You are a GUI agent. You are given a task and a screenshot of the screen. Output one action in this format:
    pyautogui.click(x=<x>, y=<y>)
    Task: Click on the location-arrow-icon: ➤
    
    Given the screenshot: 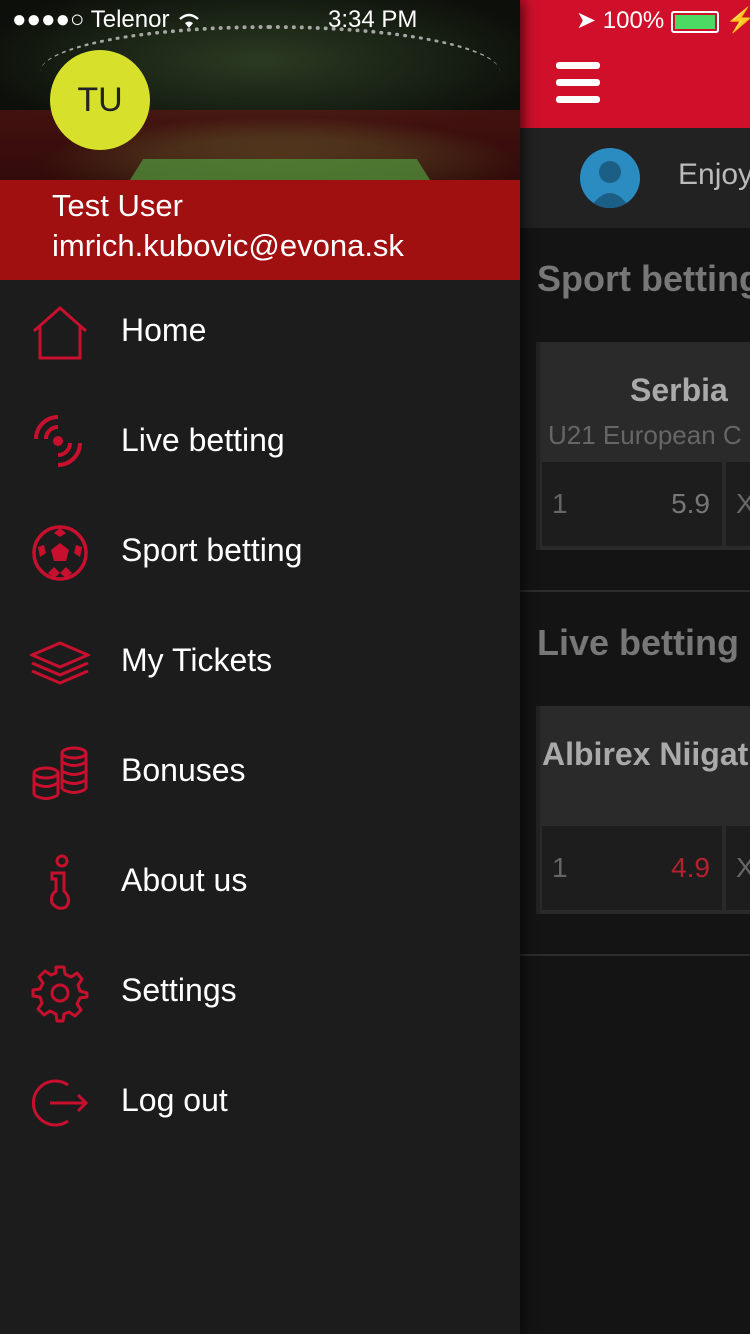 What is the action you would take?
    pyautogui.click(x=586, y=20)
    